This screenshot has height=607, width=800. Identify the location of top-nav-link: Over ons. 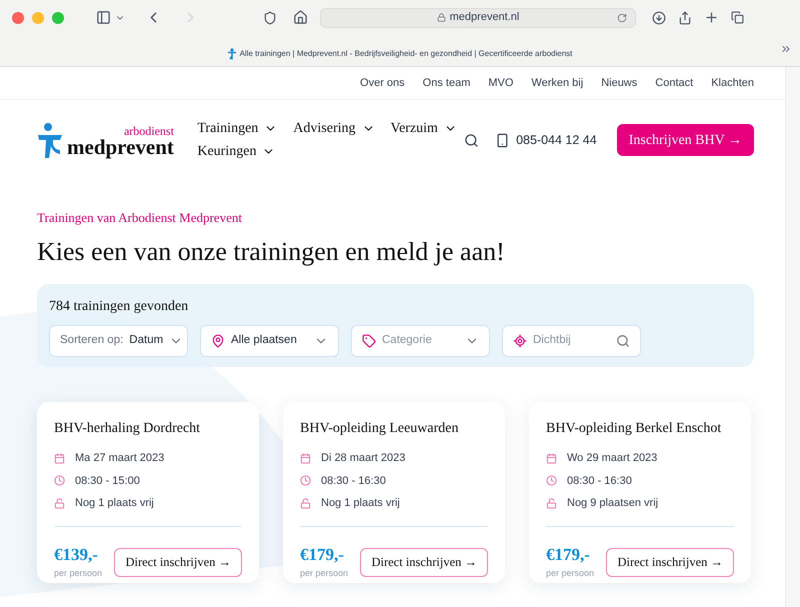
(382, 83).